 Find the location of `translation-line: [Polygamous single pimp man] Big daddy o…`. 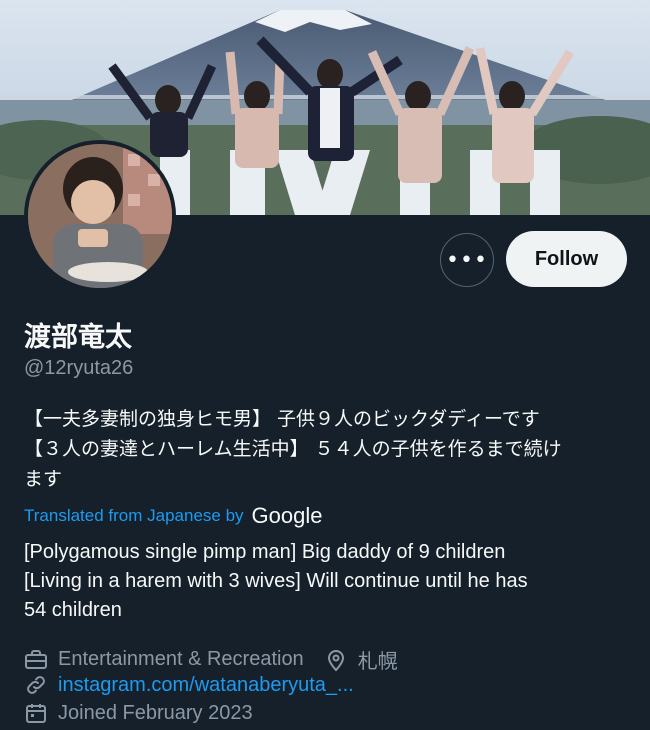

translation-line: [Polygamous single pimp man] Big daddy o… is located at coordinates (265, 552).